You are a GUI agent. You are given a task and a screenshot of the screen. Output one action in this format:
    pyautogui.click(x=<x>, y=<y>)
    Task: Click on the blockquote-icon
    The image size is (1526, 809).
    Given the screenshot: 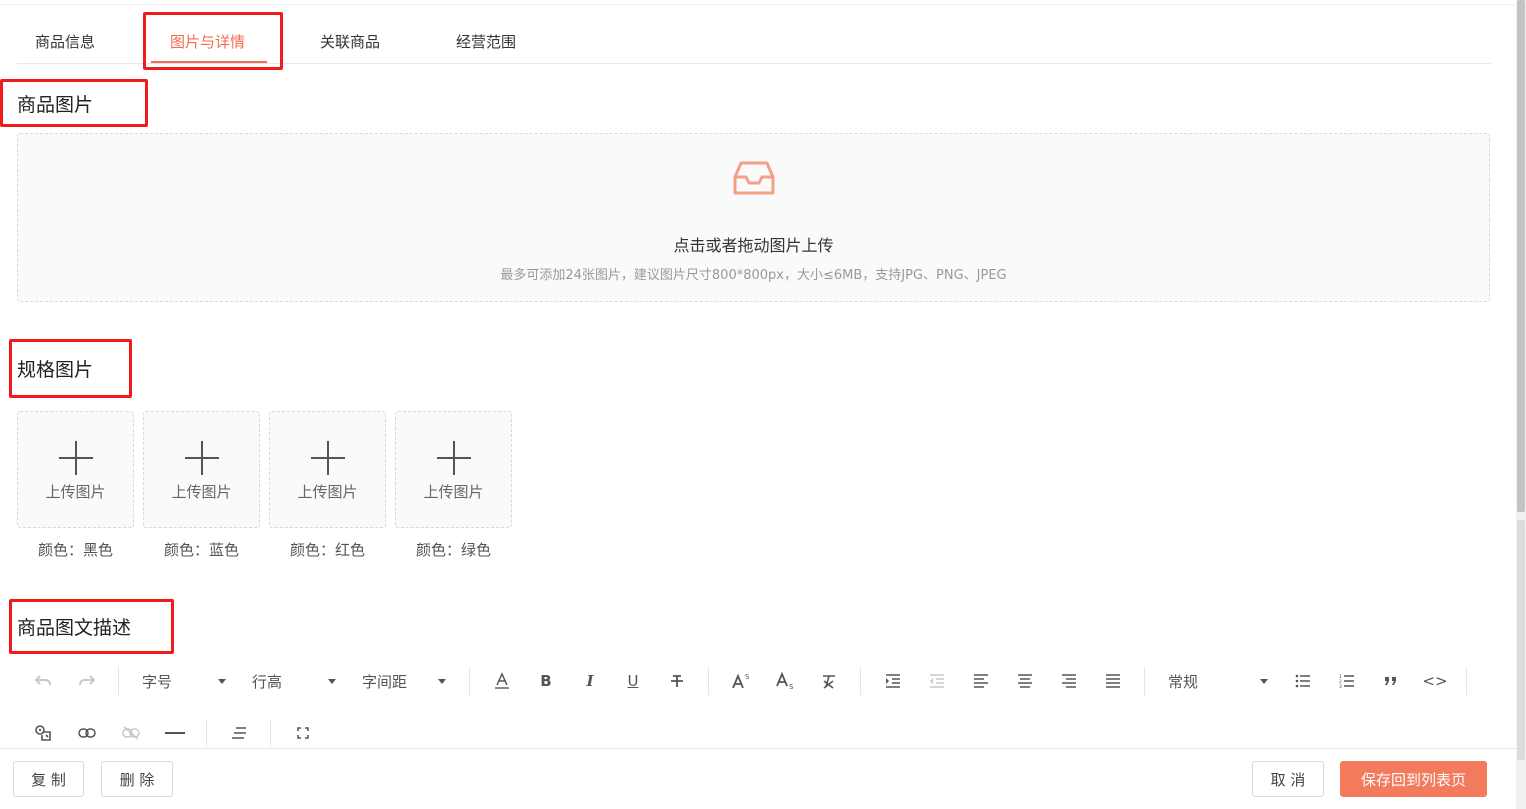 What is the action you would take?
    pyautogui.click(x=1391, y=681)
    